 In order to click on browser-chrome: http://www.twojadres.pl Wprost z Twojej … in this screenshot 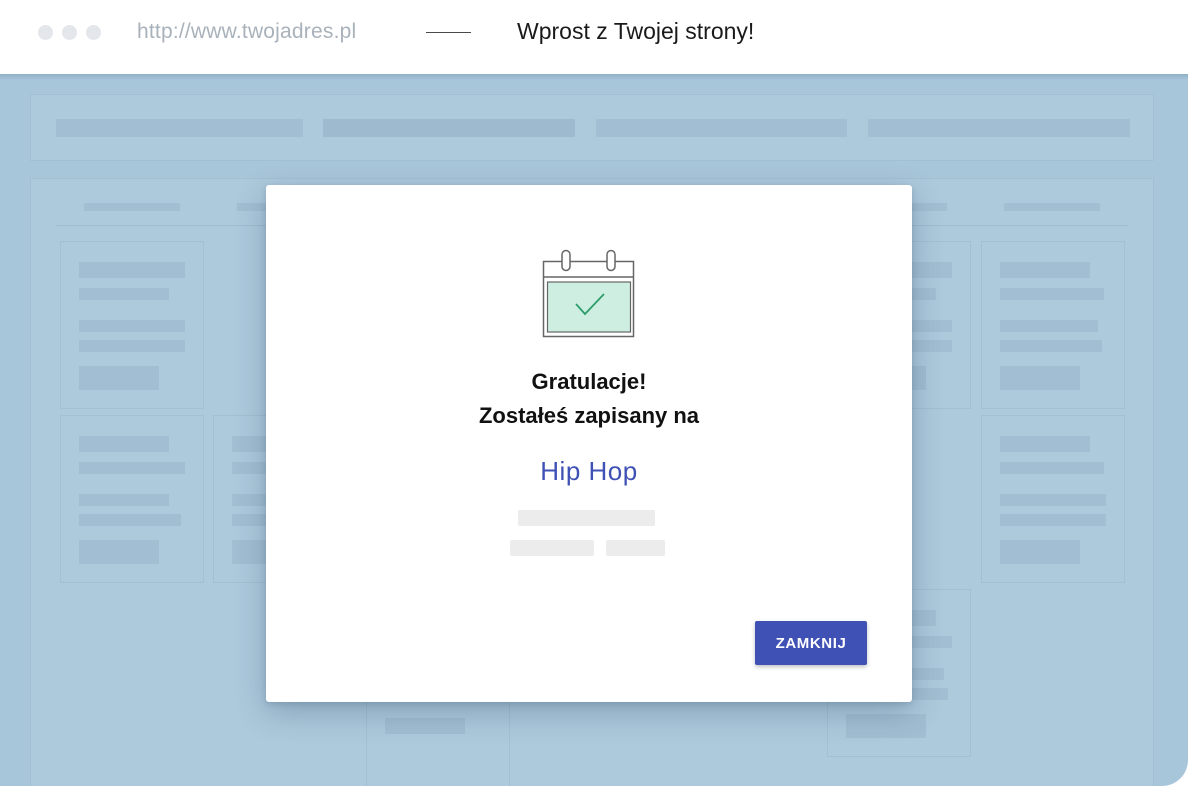, I will do `click(594, 37)`.